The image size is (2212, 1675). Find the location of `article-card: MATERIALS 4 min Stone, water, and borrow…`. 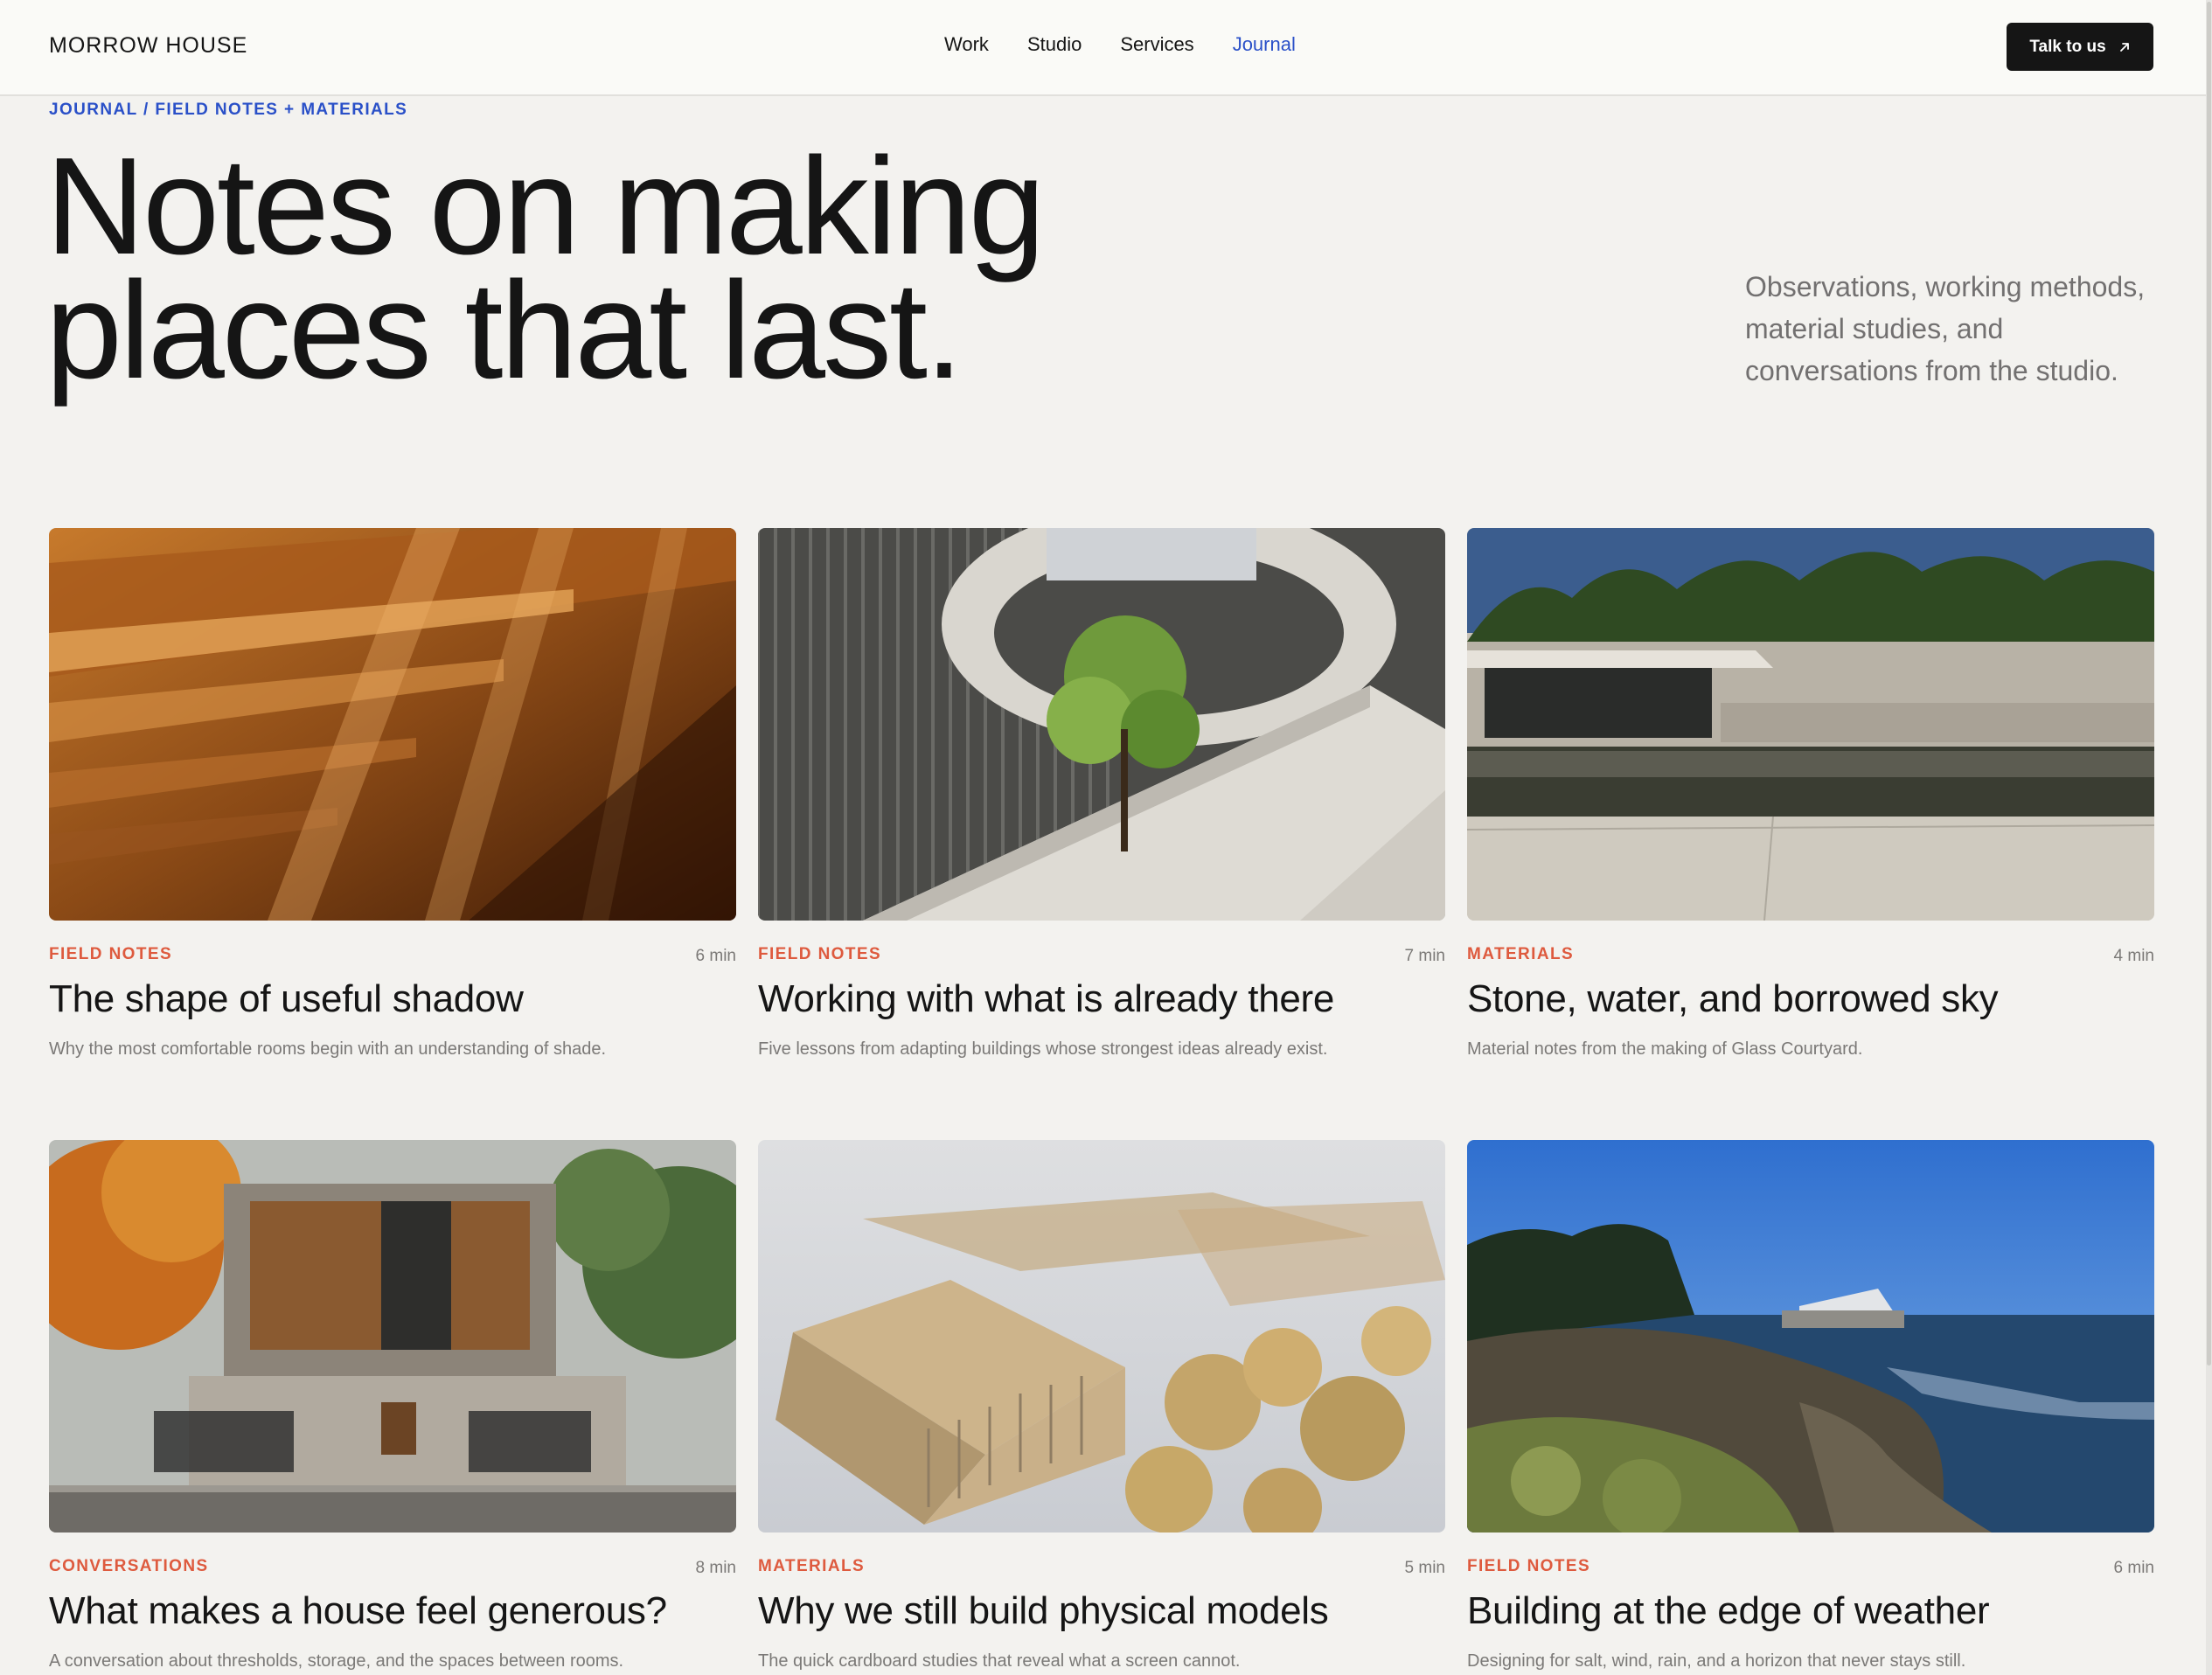

article-card: MATERIALS 4 min Stone, water, and borrow… is located at coordinates (1810, 794).